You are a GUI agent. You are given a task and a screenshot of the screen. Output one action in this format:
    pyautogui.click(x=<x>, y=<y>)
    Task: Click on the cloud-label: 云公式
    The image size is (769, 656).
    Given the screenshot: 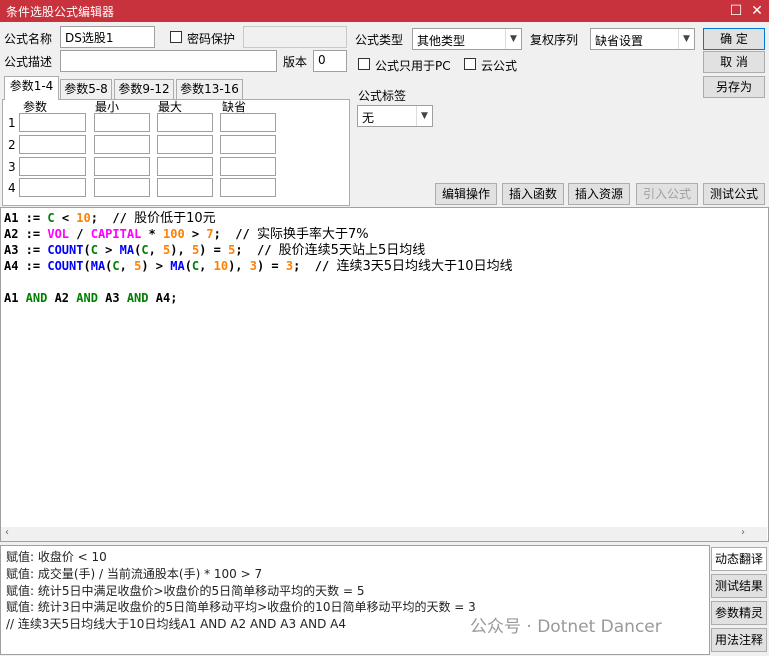 What is the action you would take?
    pyautogui.click(x=499, y=66)
    